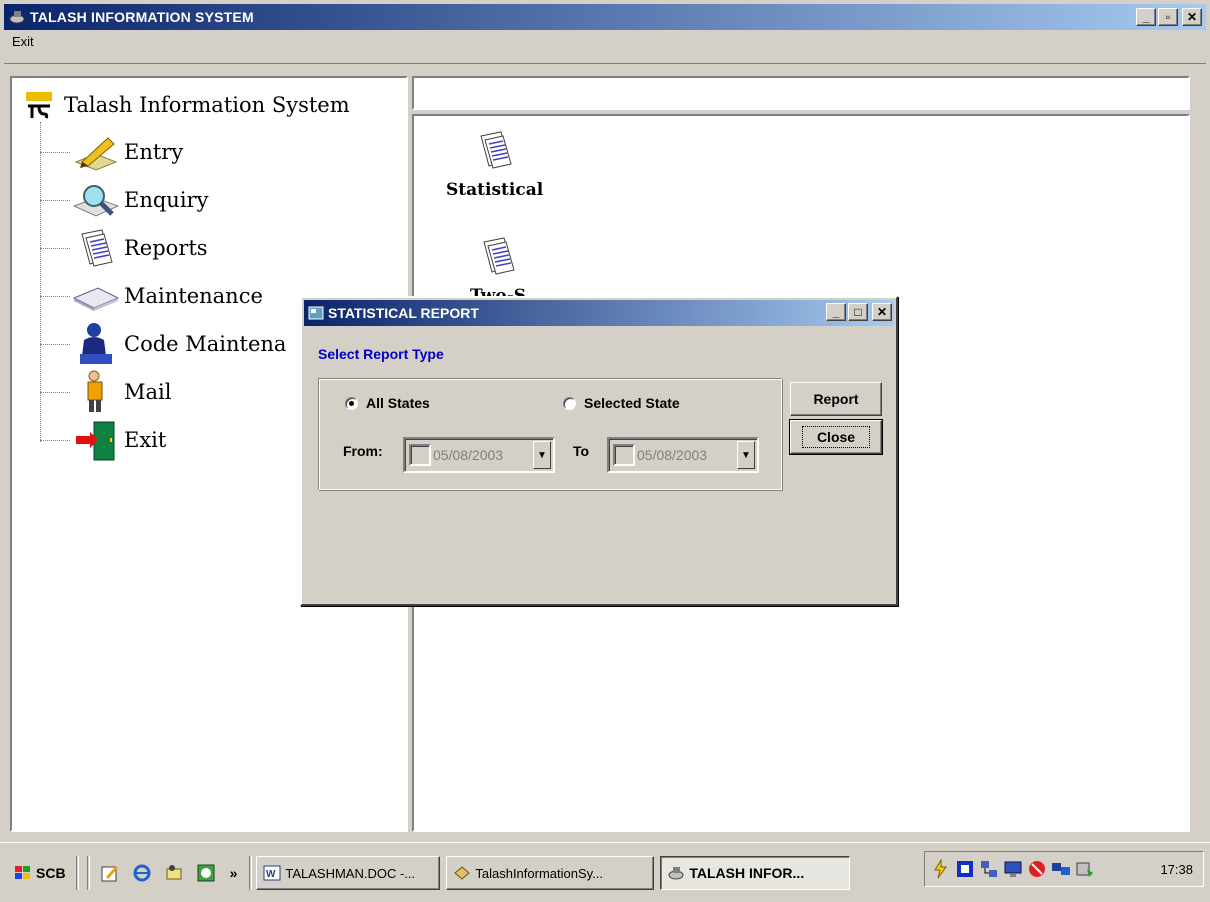  I want to click on quicklaunch-more: », so click(234, 873).